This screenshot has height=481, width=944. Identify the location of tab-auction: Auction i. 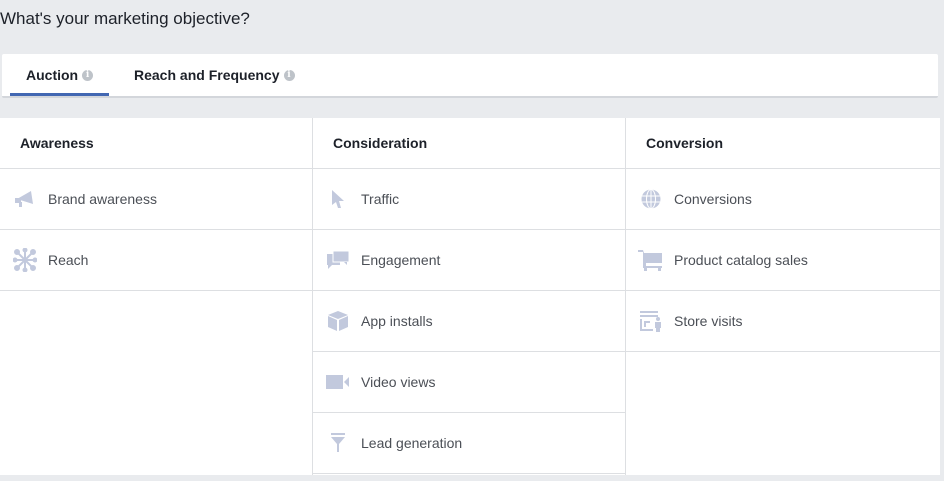
(60, 75).